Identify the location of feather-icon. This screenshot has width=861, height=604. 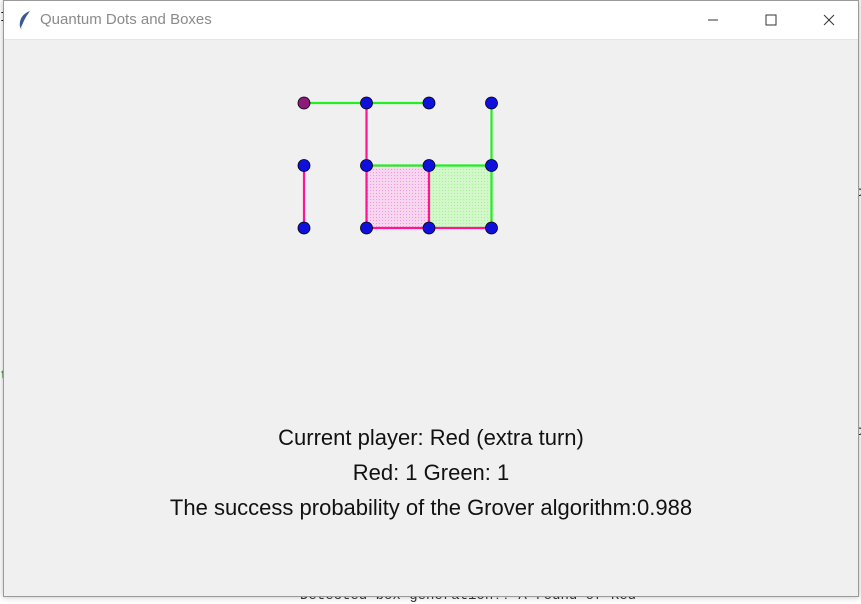
(24, 20).